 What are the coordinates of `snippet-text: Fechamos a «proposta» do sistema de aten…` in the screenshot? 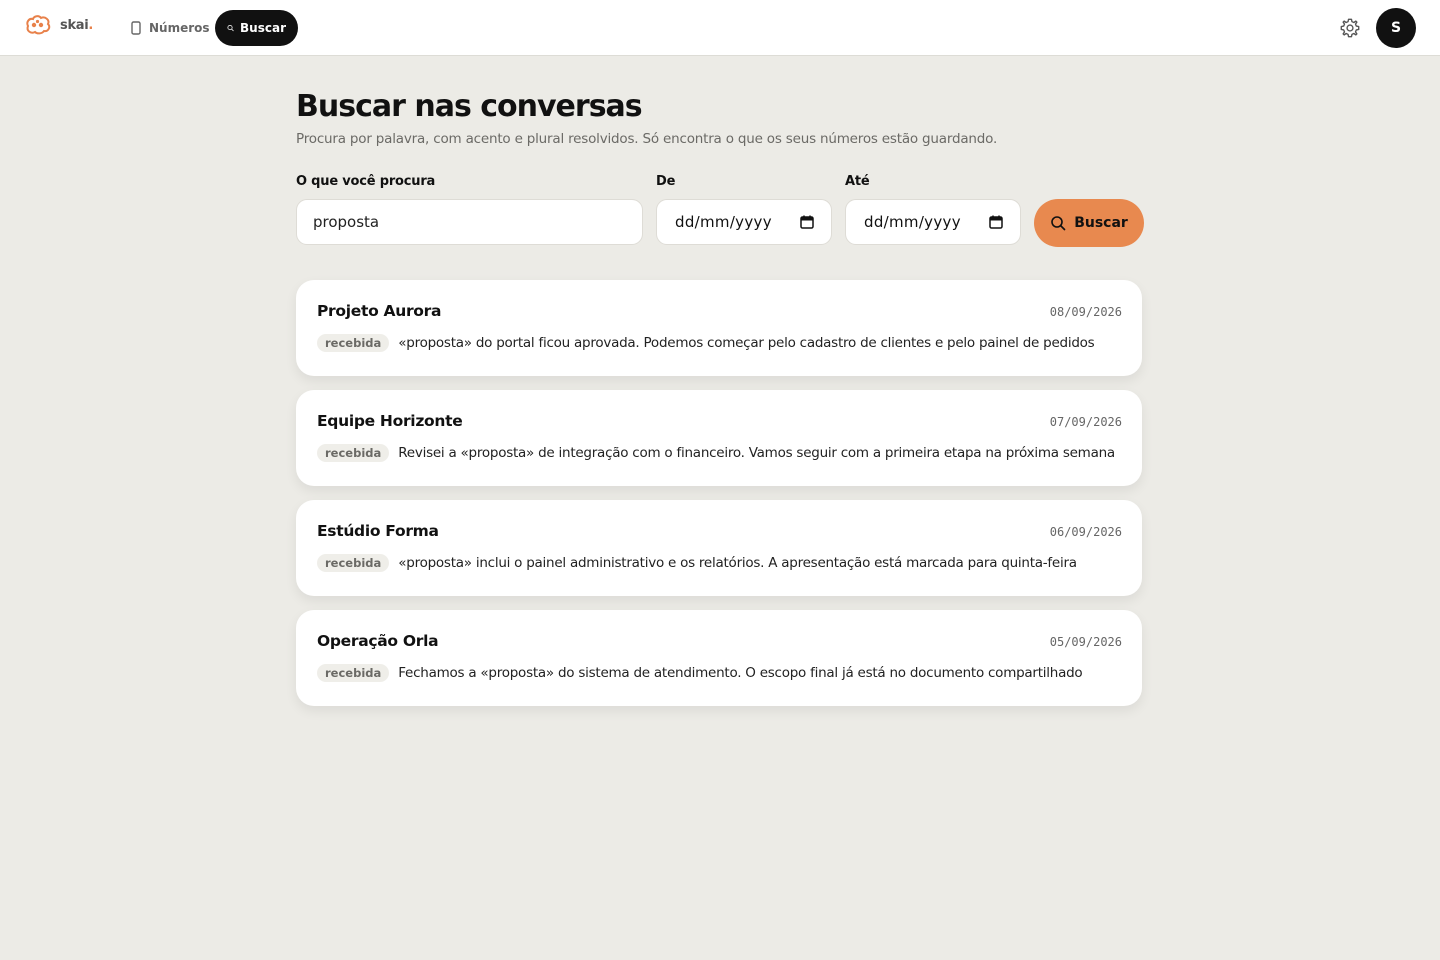 It's located at (740, 673).